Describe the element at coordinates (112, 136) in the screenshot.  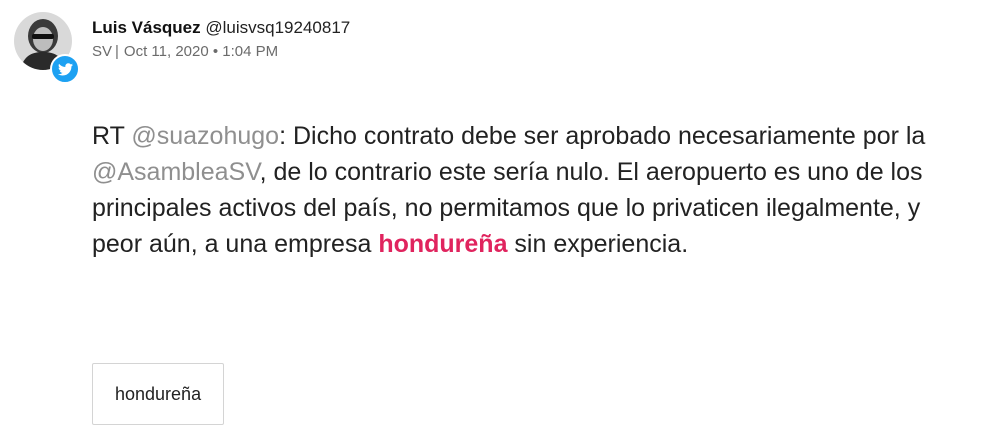
I see `tweet-prefix: RT` at that location.